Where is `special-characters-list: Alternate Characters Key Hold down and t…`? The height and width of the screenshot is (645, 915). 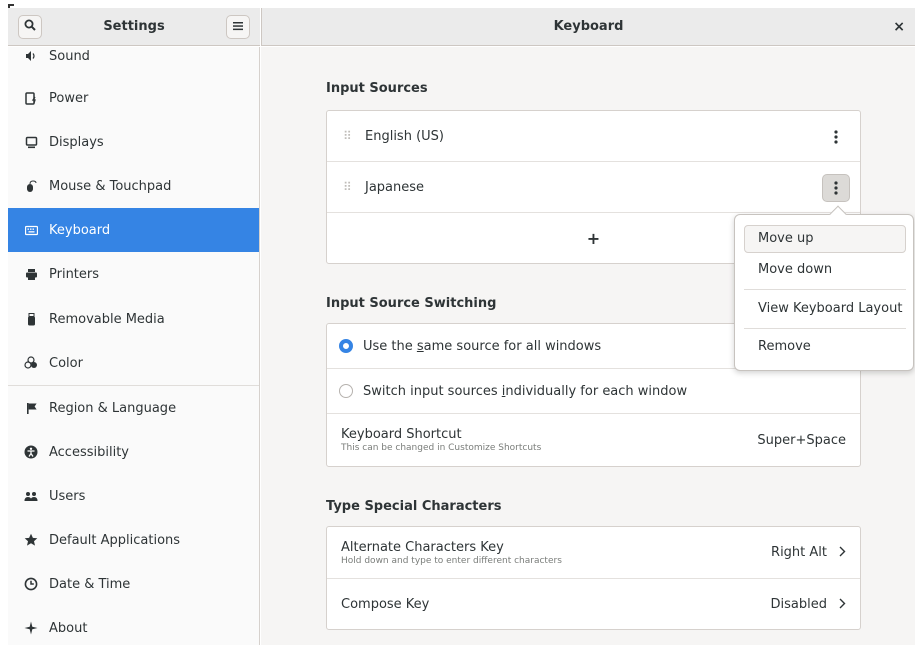
special-characters-list: Alternate Characters Key Hold down and t… is located at coordinates (593, 578).